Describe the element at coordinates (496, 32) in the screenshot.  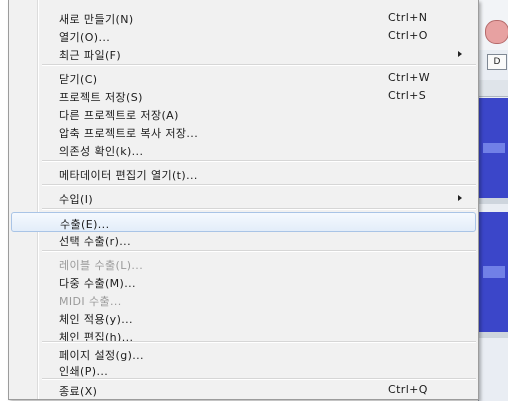
I see `background-record-button` at that location.